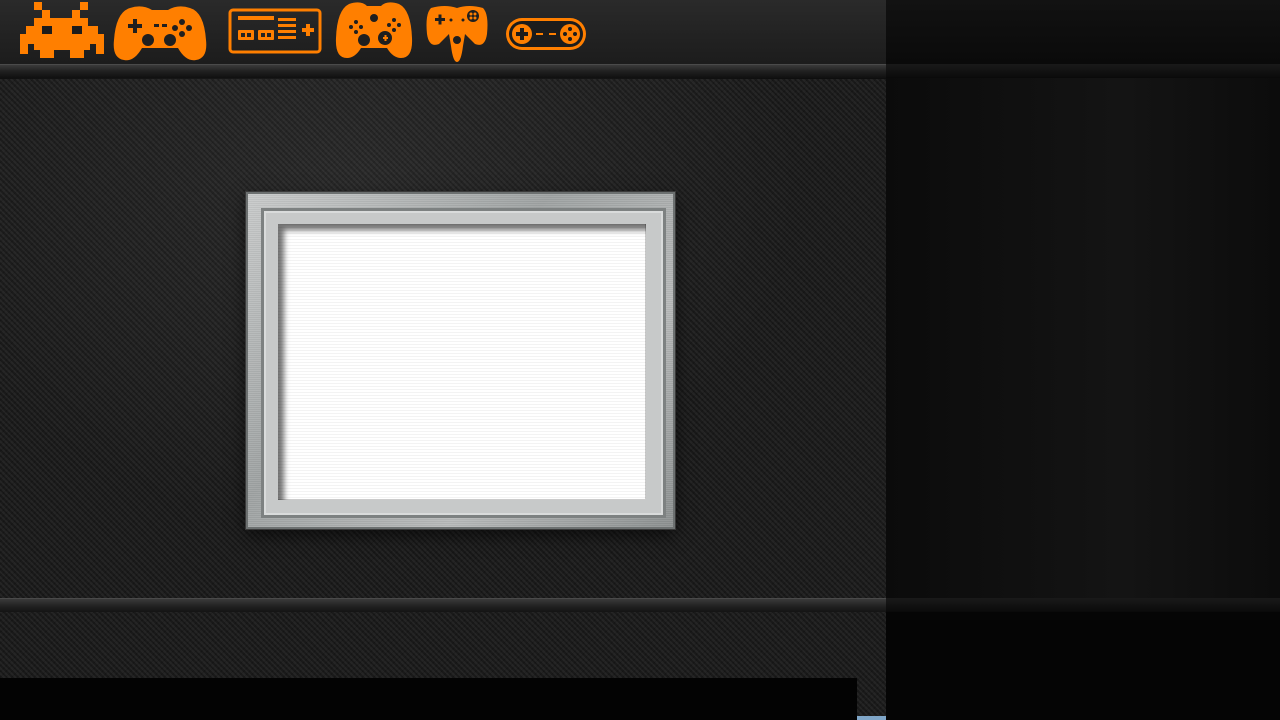  I want to click on snes-controller-icon, so click(546, 32).